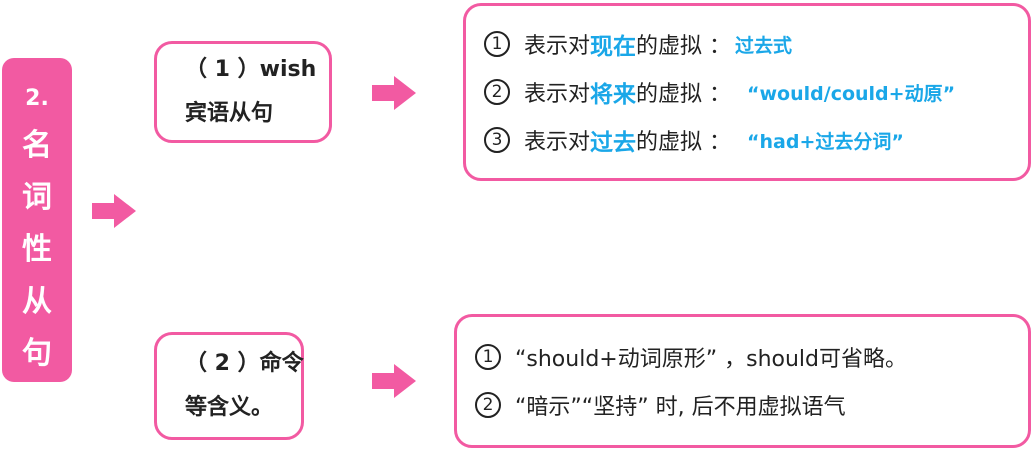  Describe the element at coordinates (825, 141) in the screenshot. I see `rule-note: “had+过去分词”` at that location.